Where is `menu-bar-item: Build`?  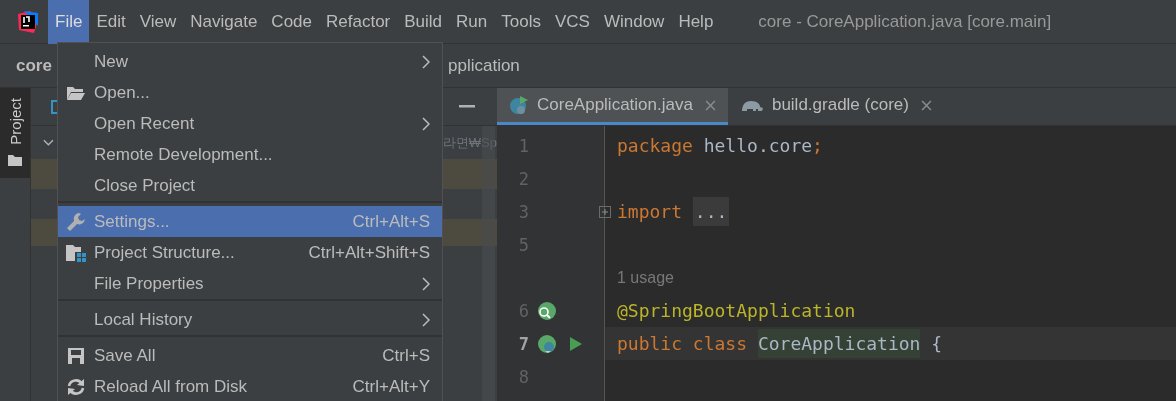
menu-bar-item: Build is located at coordinates (423, 22).